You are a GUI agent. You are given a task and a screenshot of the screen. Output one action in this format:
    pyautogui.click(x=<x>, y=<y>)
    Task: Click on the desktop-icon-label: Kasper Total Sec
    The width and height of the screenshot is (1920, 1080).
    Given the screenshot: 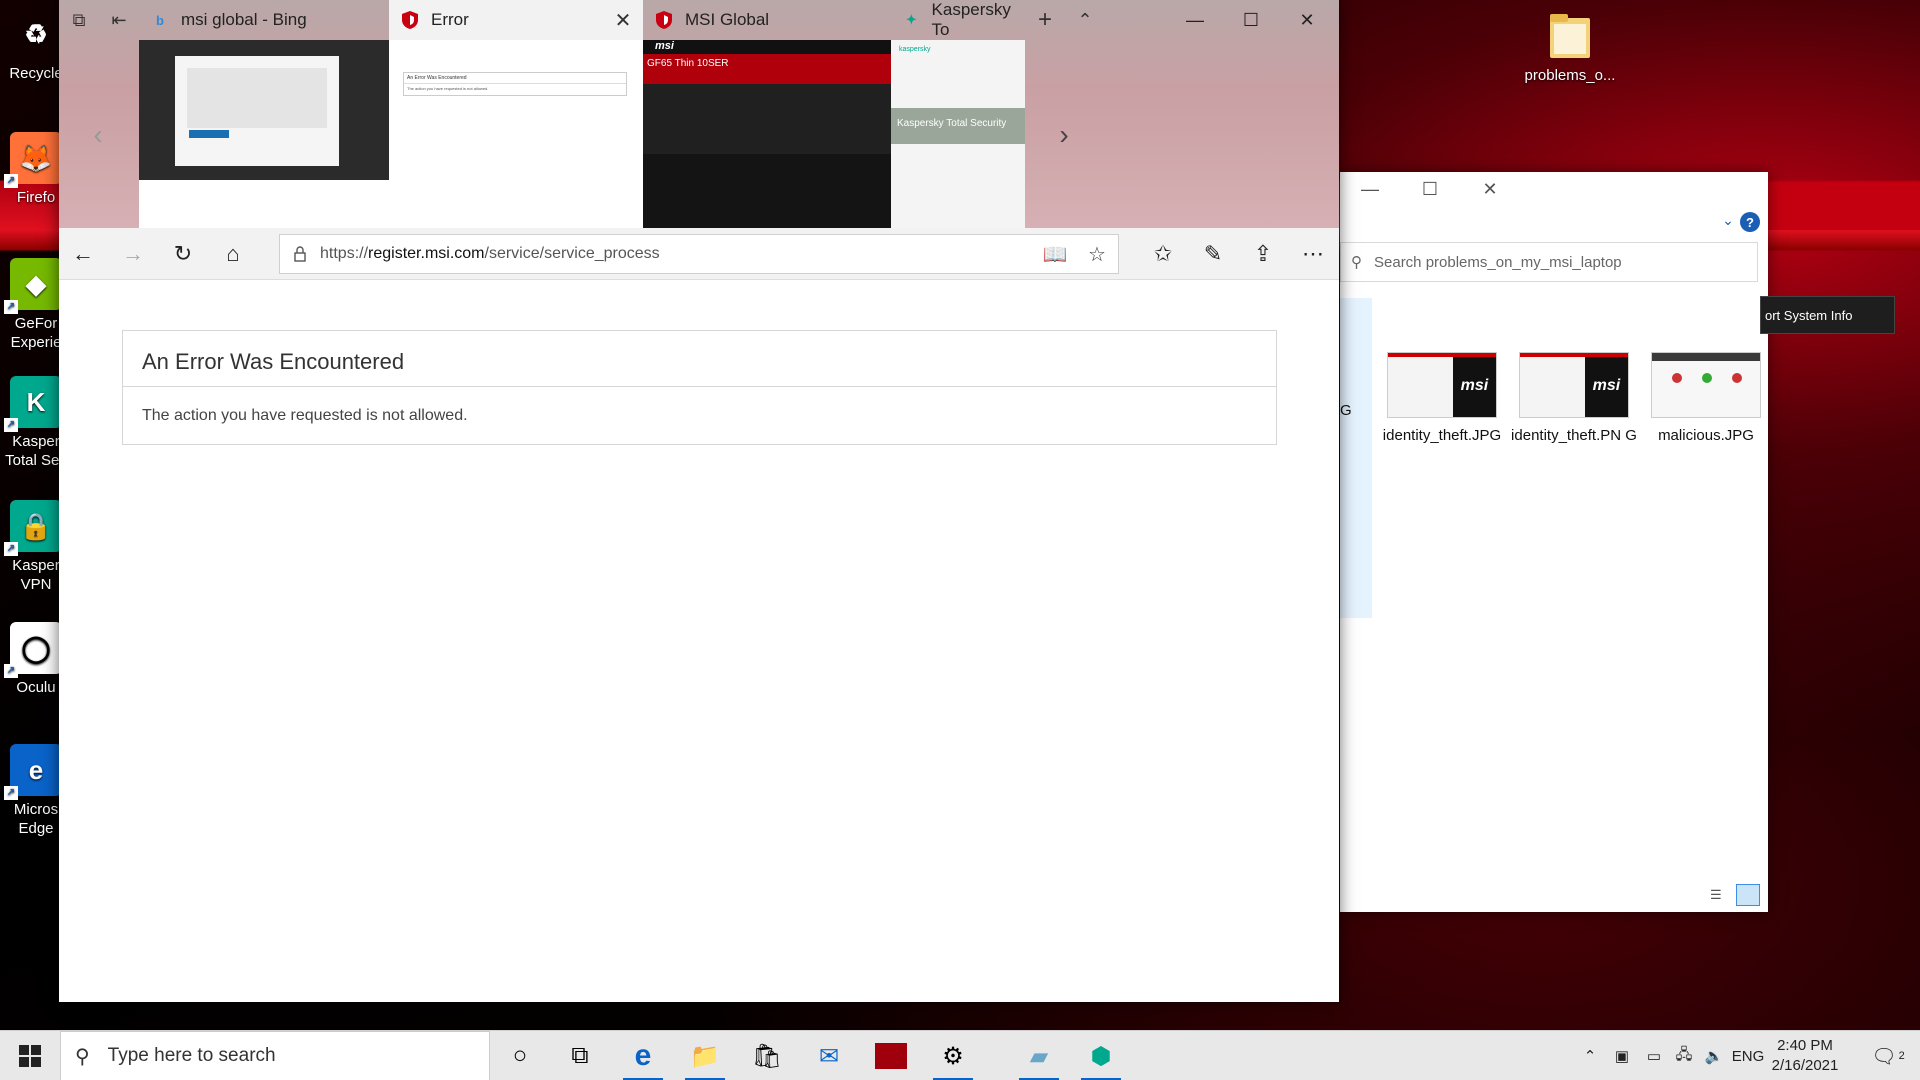 What is the action you would take?
    pyautogui.click(x=36, y=451)
    